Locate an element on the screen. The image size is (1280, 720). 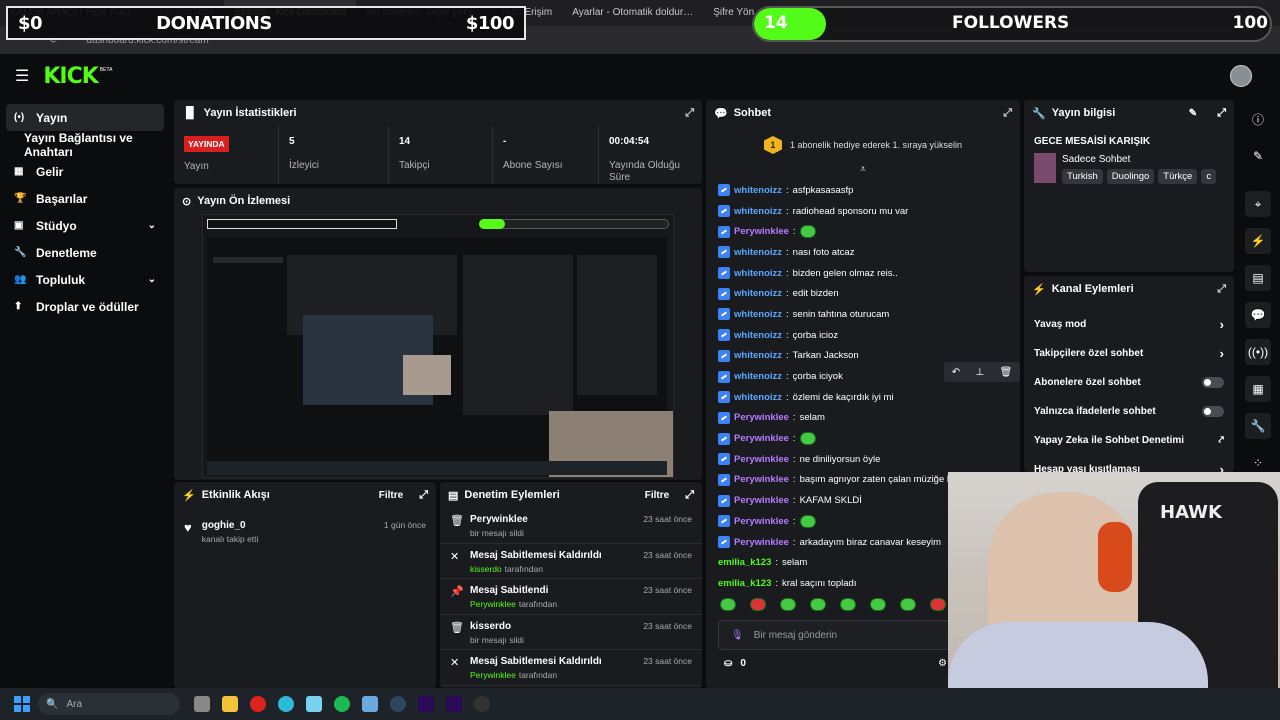
activity-filter-button: Filtre is located at coordinates (391, 495).